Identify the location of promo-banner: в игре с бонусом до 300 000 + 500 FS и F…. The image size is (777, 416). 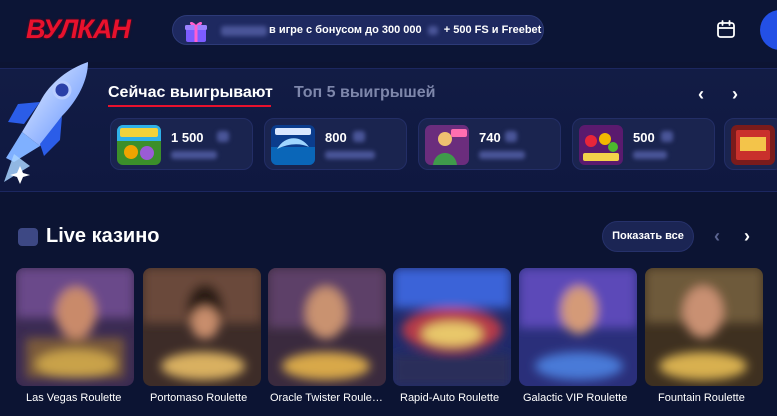
(358, 30).